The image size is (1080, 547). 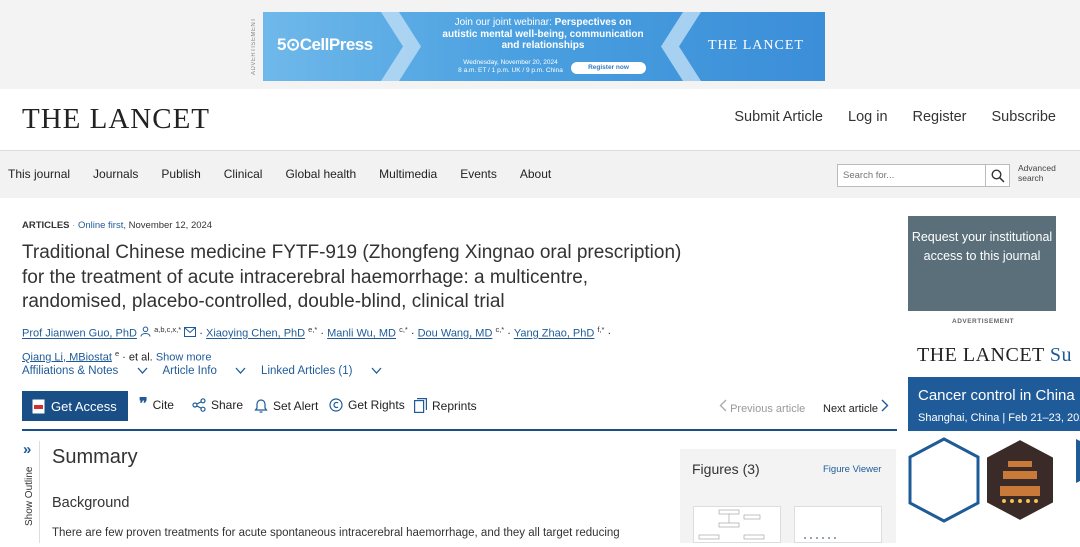 What do you see at coordinates (116, 119) in the screenshot?
I see `site-logo: THE LANCET` at bounding box center [116, 119].